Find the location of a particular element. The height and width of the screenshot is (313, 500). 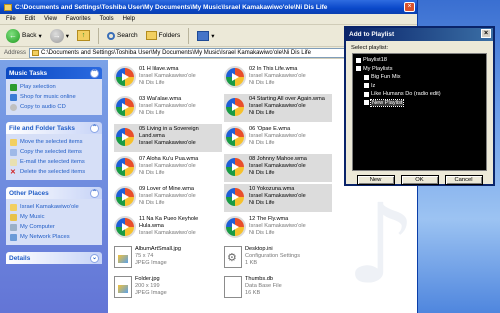

menu-help: Help is located at coordinates (129, 19).